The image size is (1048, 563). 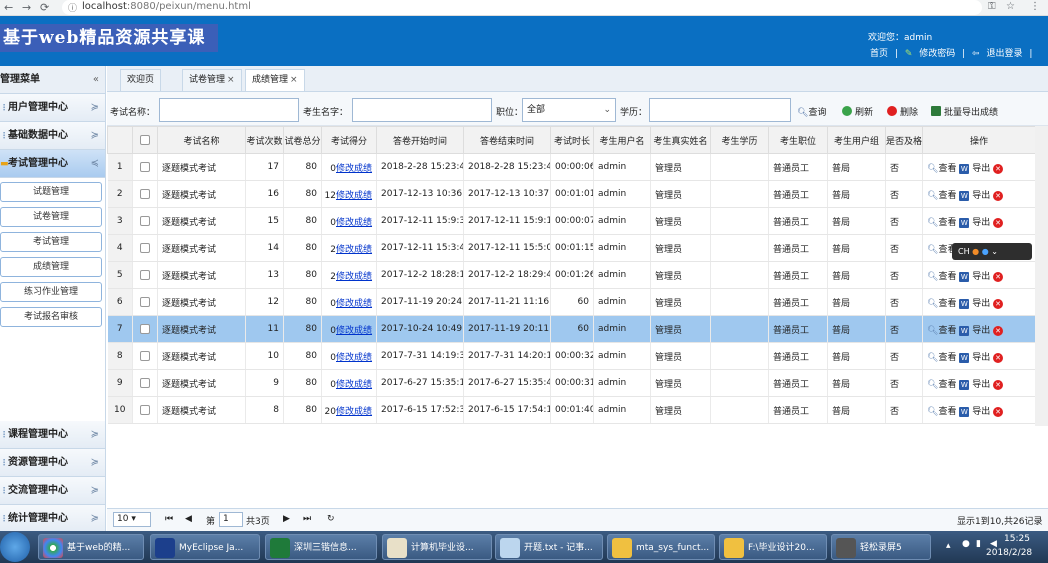 What do you see at coordinates (302, 140) in the screenshot?
I see `col-total: 试卷总分` at bounding box center [302, 140].